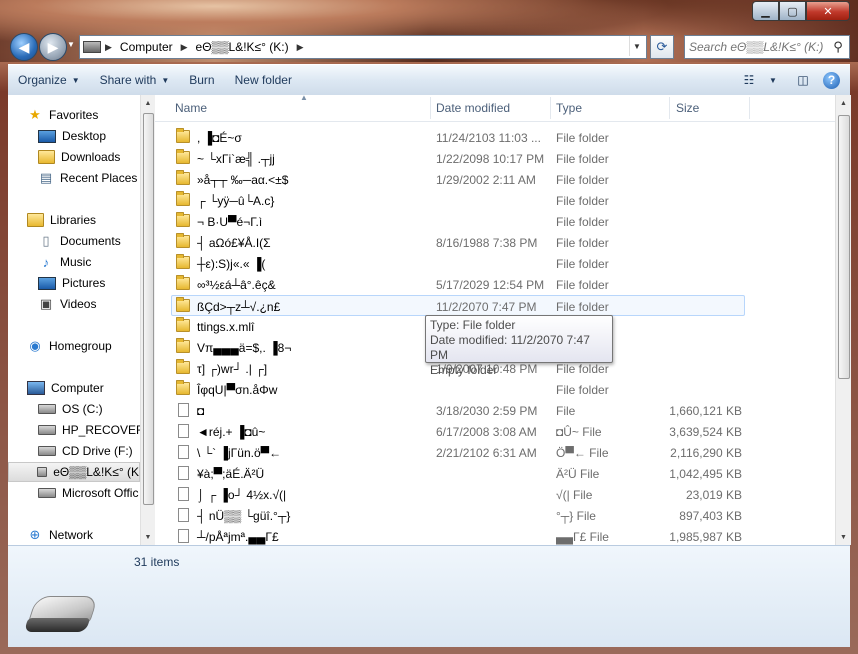  What do you see at coordinates (82, 409) in the screenshot?
I see `nav-label: OS (C:)` at bounding box center [82, 409].